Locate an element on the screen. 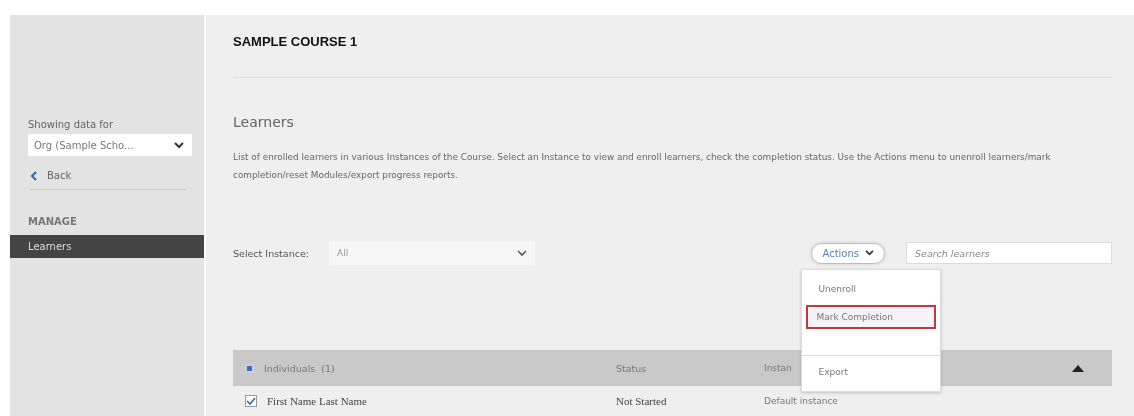 This screenshot has height=416, width=1134. instance-cell-text: Default instance is located at coordinates (801, 401).